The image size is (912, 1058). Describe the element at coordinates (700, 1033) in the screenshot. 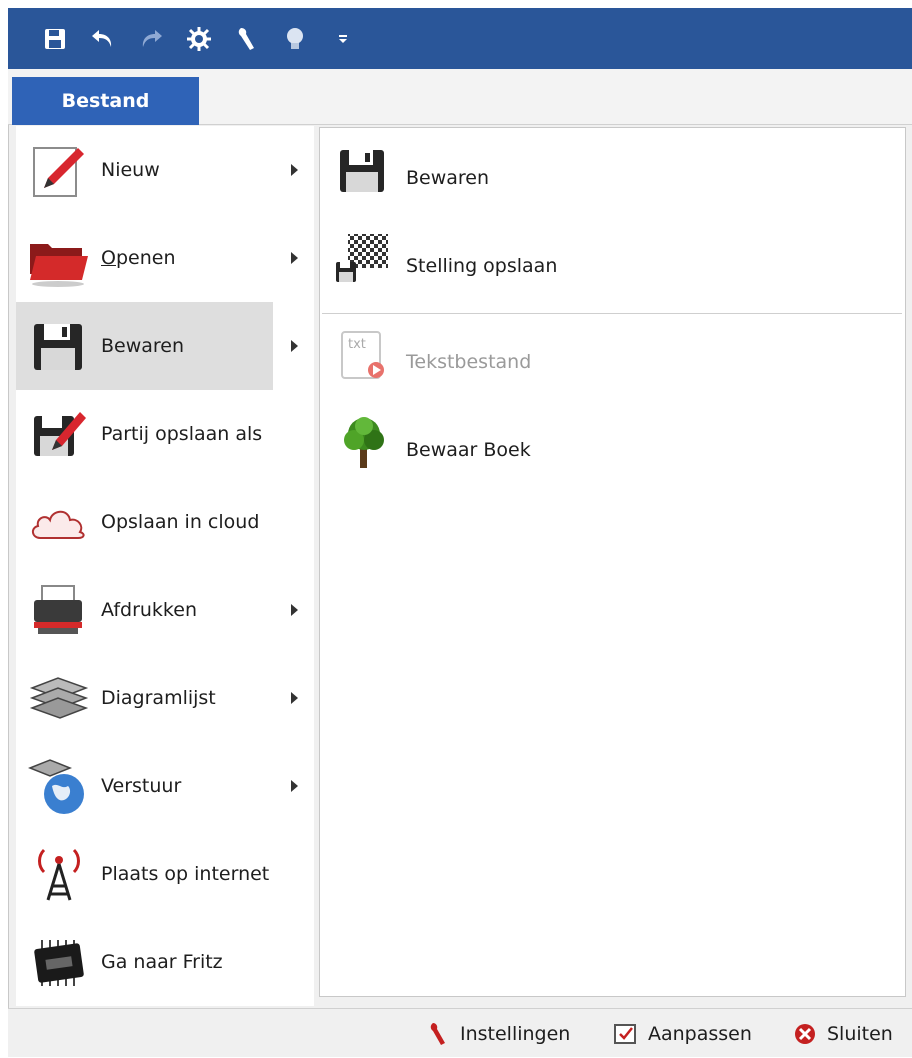

I see `customize-label: Aanpassen` at that location.